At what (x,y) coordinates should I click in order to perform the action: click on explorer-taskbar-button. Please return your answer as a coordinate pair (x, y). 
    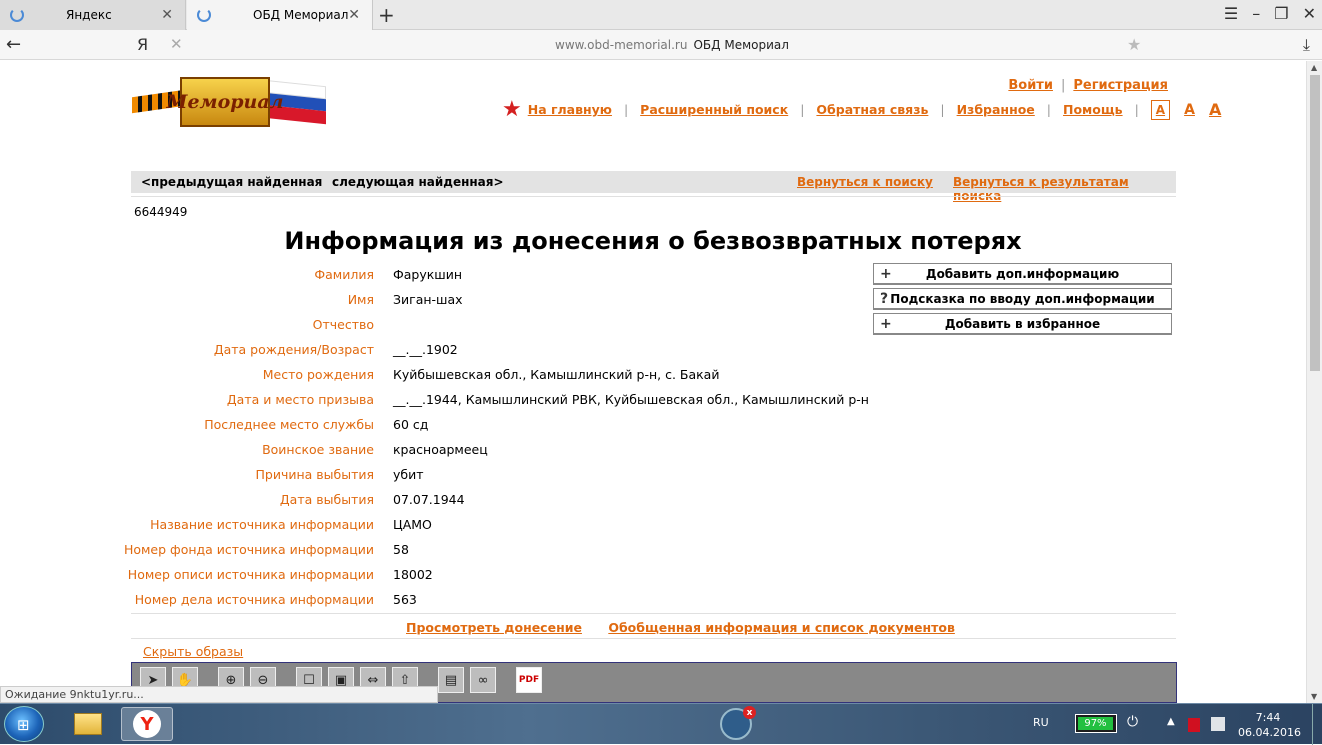
    Looking at the image, I should click on (88, 724).